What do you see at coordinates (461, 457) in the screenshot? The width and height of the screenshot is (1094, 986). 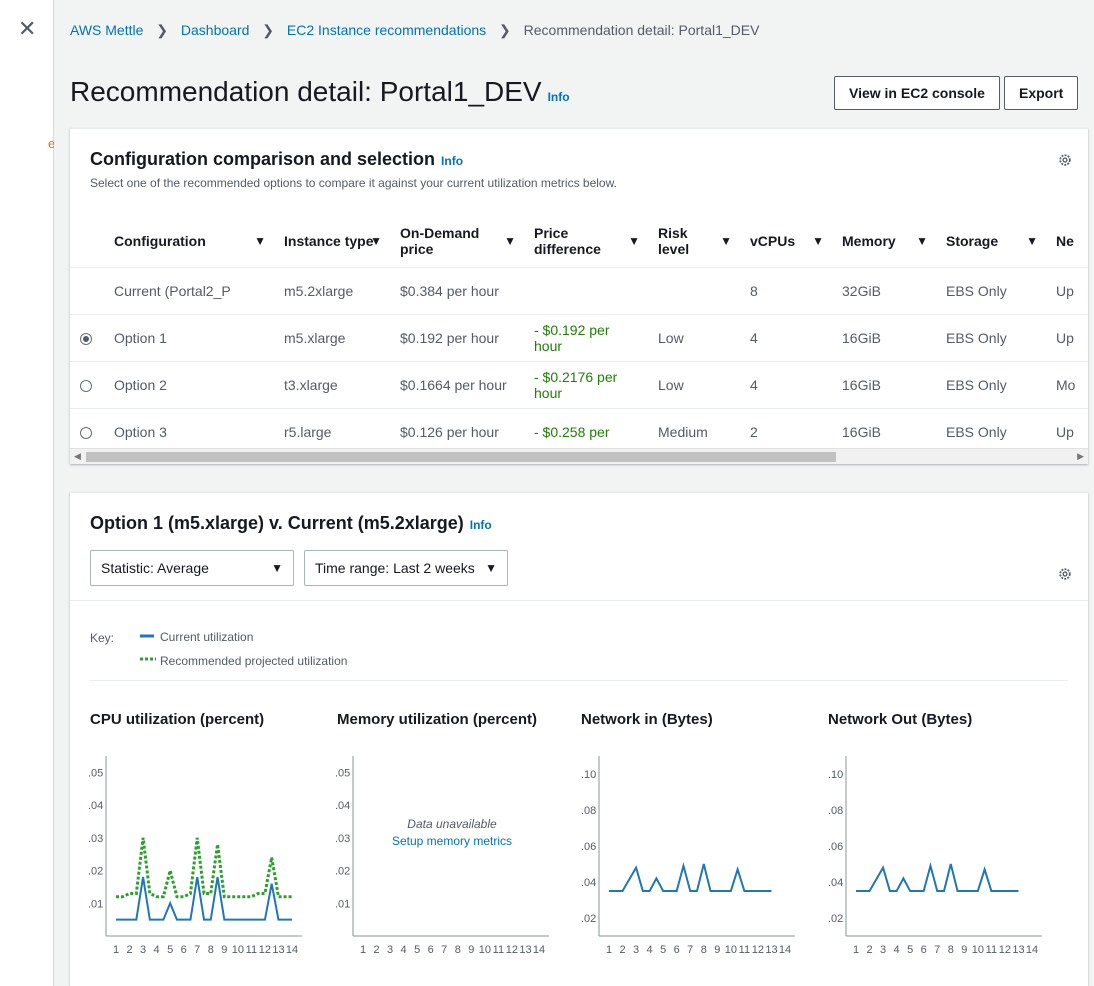 I see `scrollbar-thumb` at bounding box center [461, 457].